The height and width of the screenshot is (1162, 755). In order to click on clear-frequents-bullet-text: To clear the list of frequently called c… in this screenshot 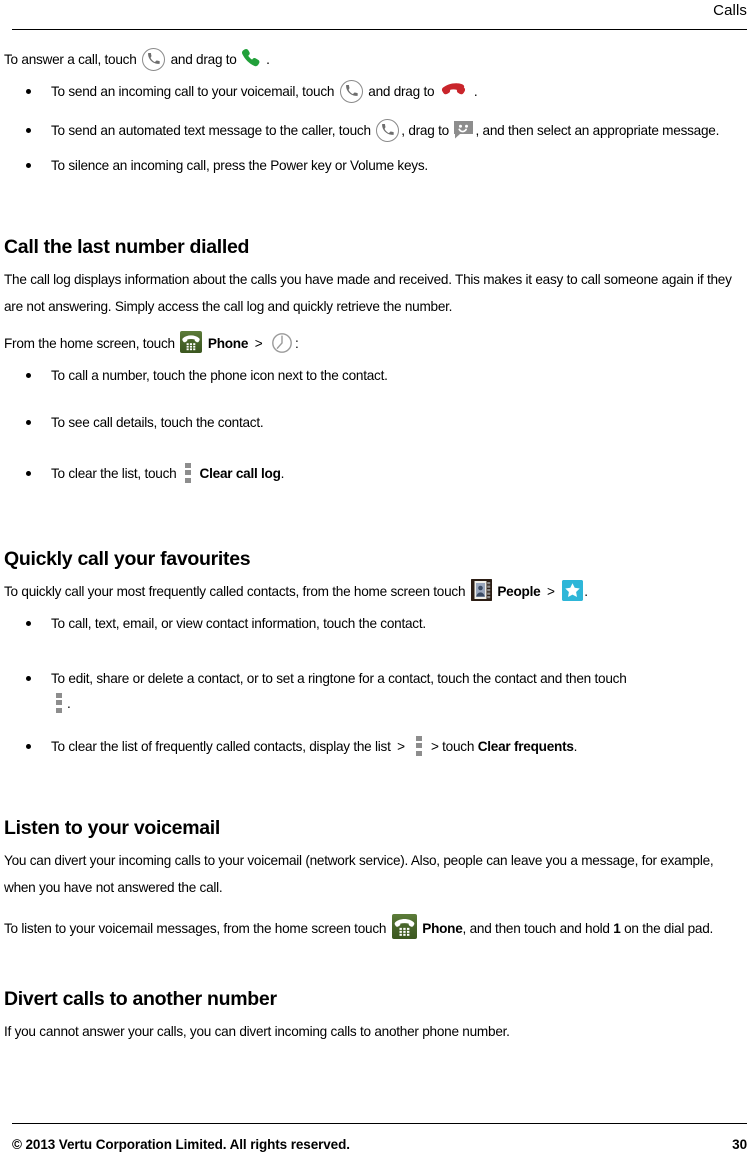, I will do `click(221, 746)`.